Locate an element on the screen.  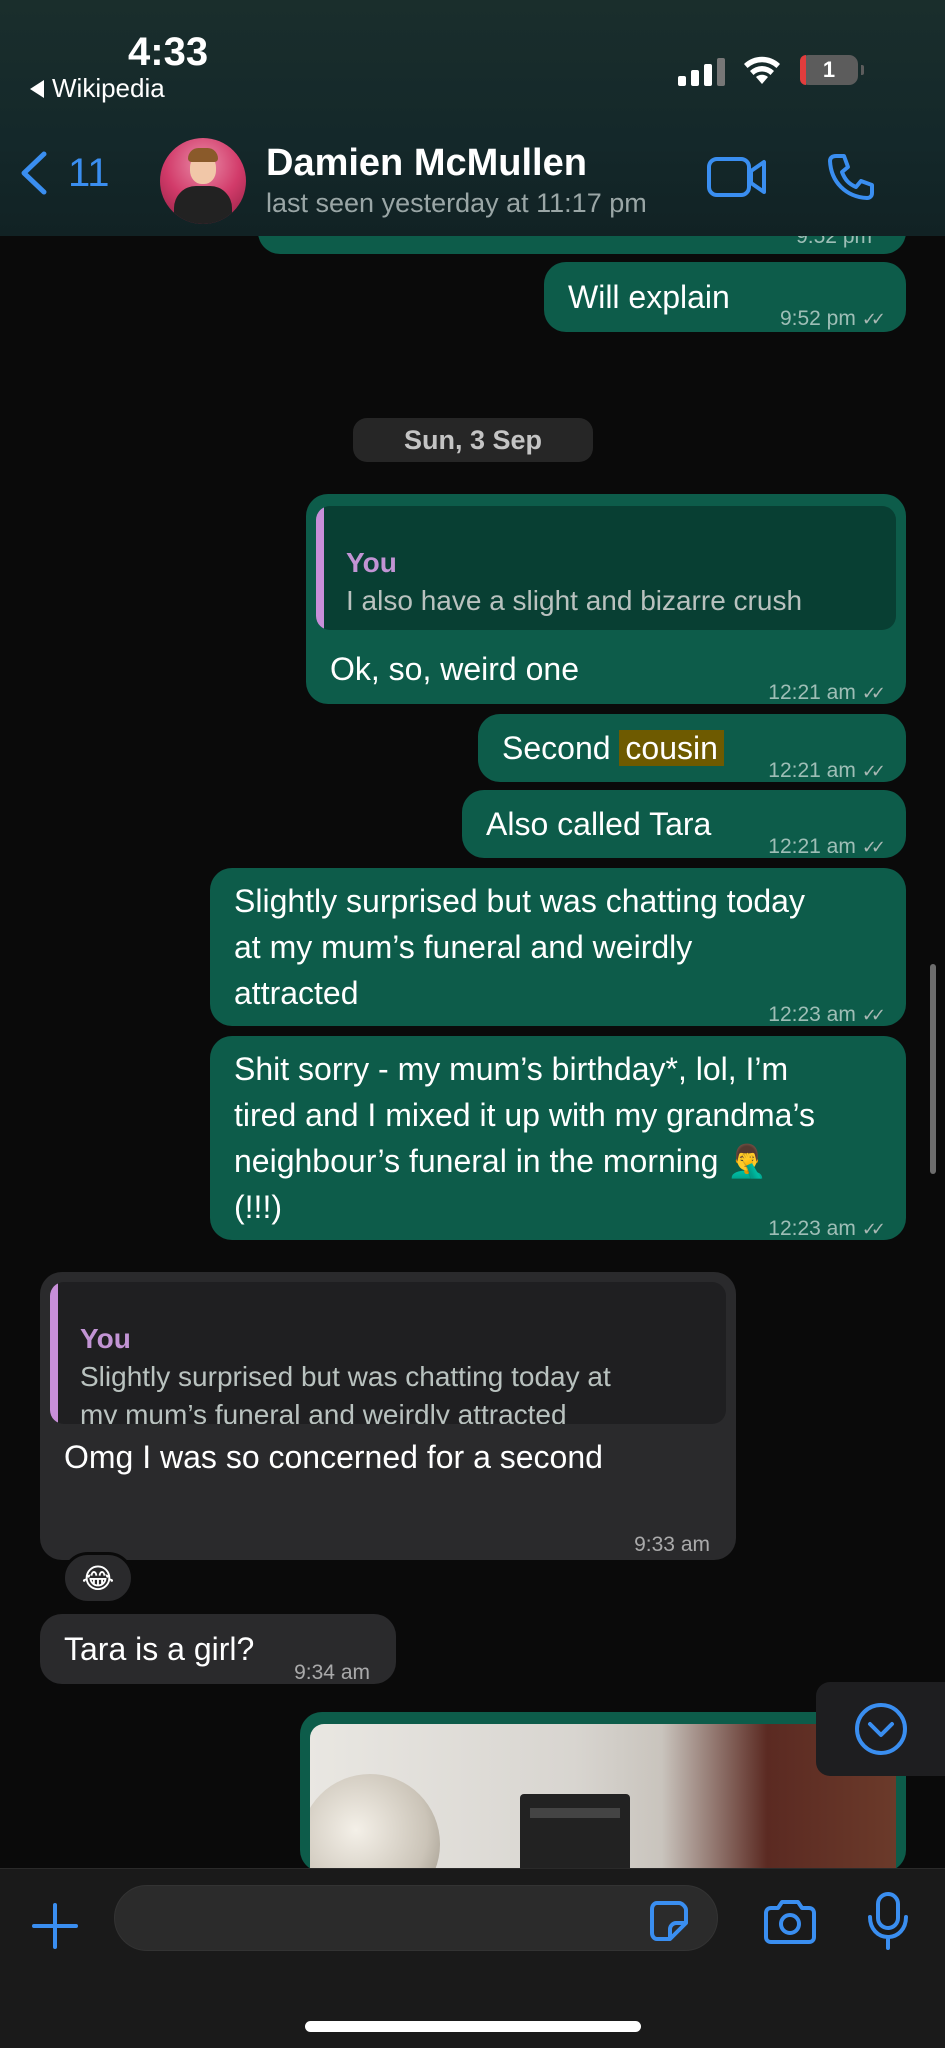
avatar is located at coordinates (203, 181).